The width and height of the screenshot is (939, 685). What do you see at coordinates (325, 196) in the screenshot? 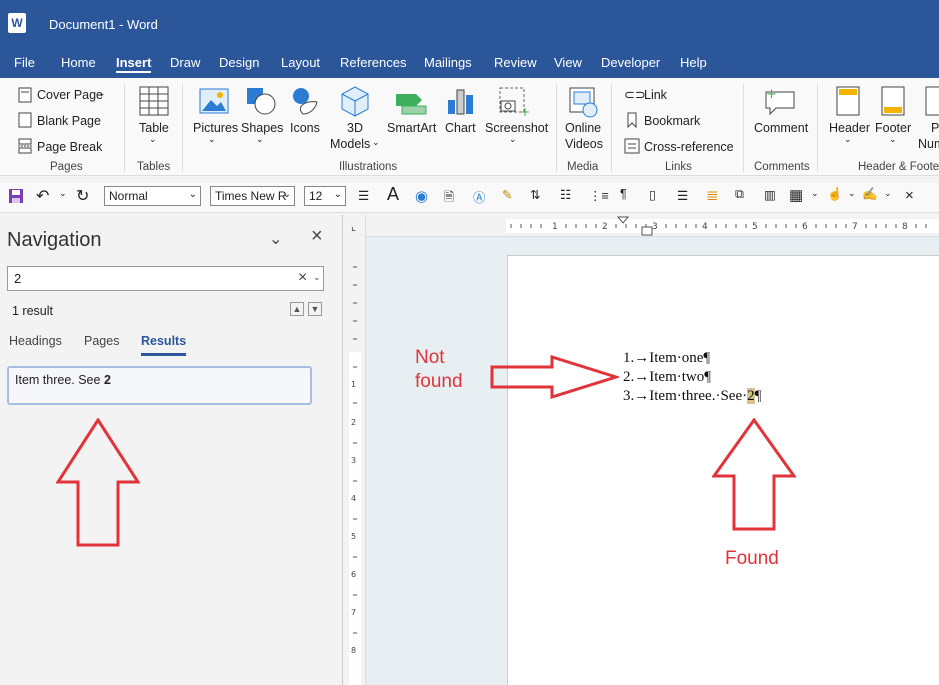
I see `font-size-dropdown: 12 ⌄` at bounding box center [325, 196].